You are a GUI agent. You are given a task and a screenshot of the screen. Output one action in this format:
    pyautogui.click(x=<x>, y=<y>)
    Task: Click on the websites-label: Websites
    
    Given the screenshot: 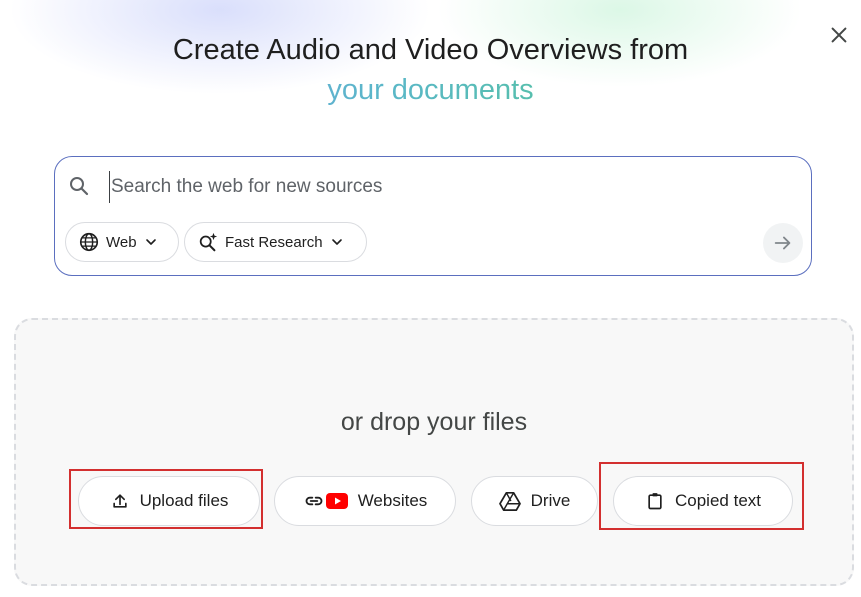 What is the action you would take?
    pyautogui.click(x=392, y=500)
    